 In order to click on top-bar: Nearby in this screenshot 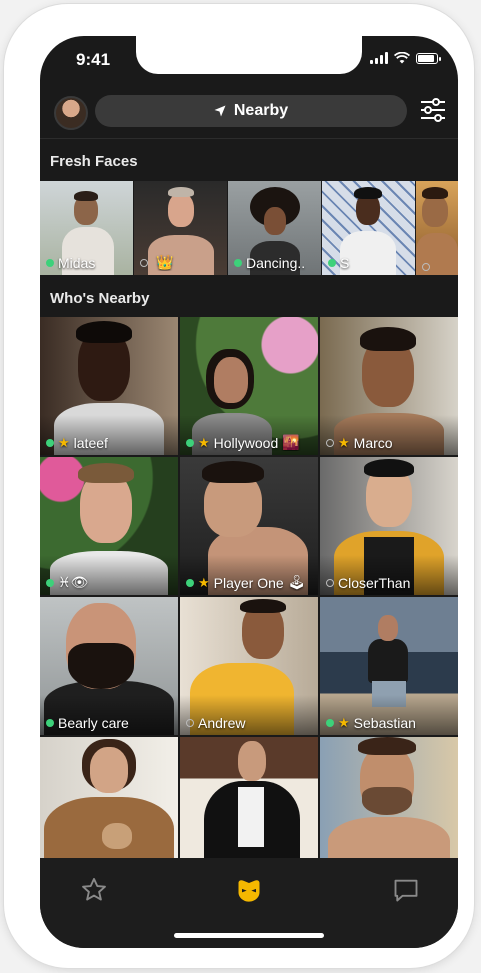, I will do `click(249, 114)`.